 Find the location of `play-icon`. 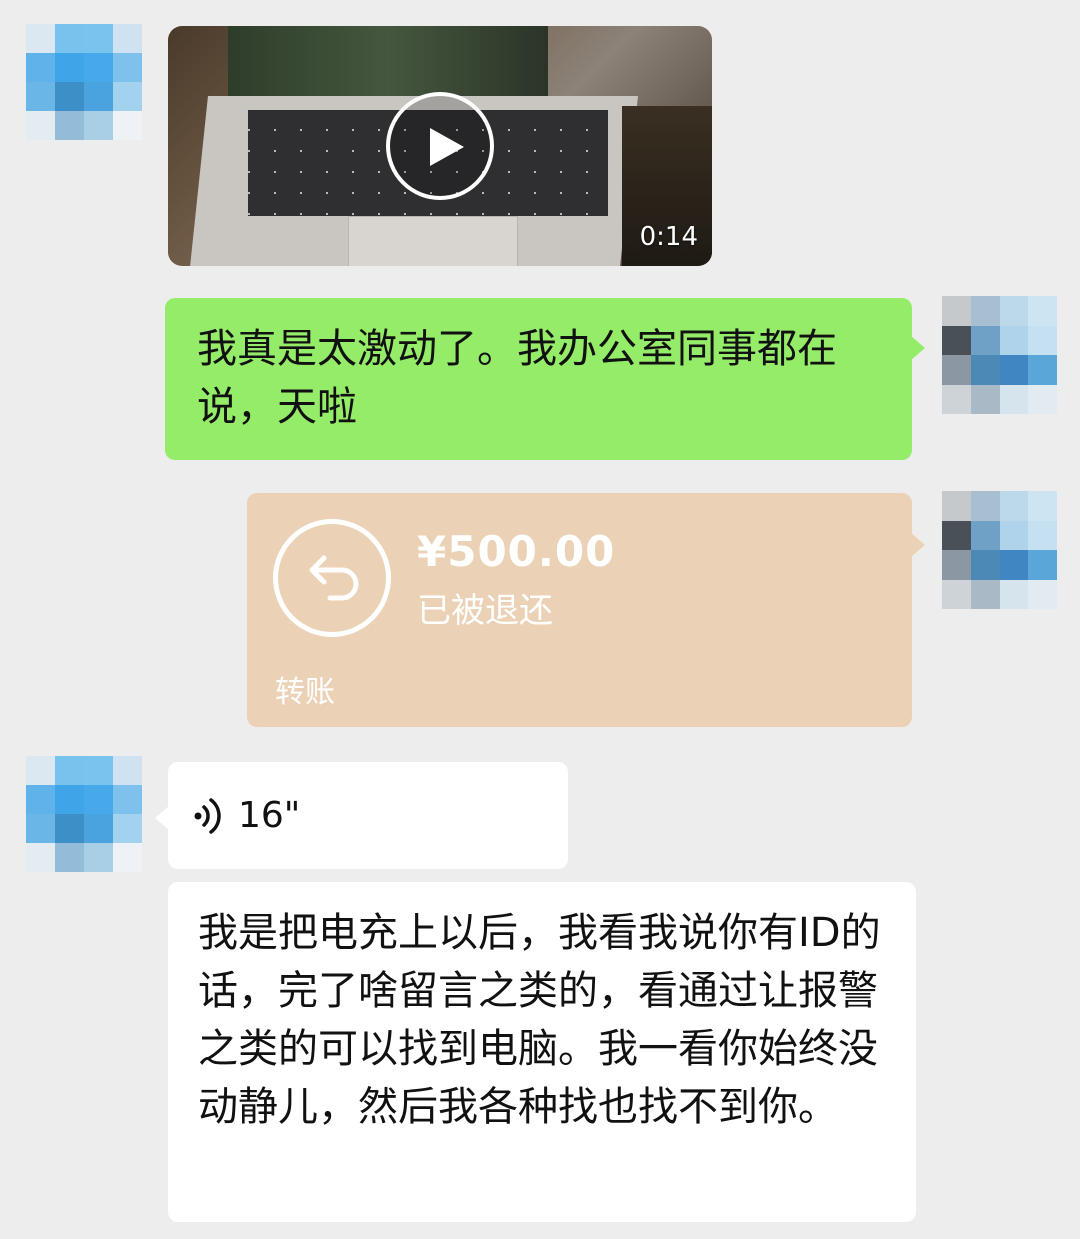

play-icon is located at coordinates (440, 146).